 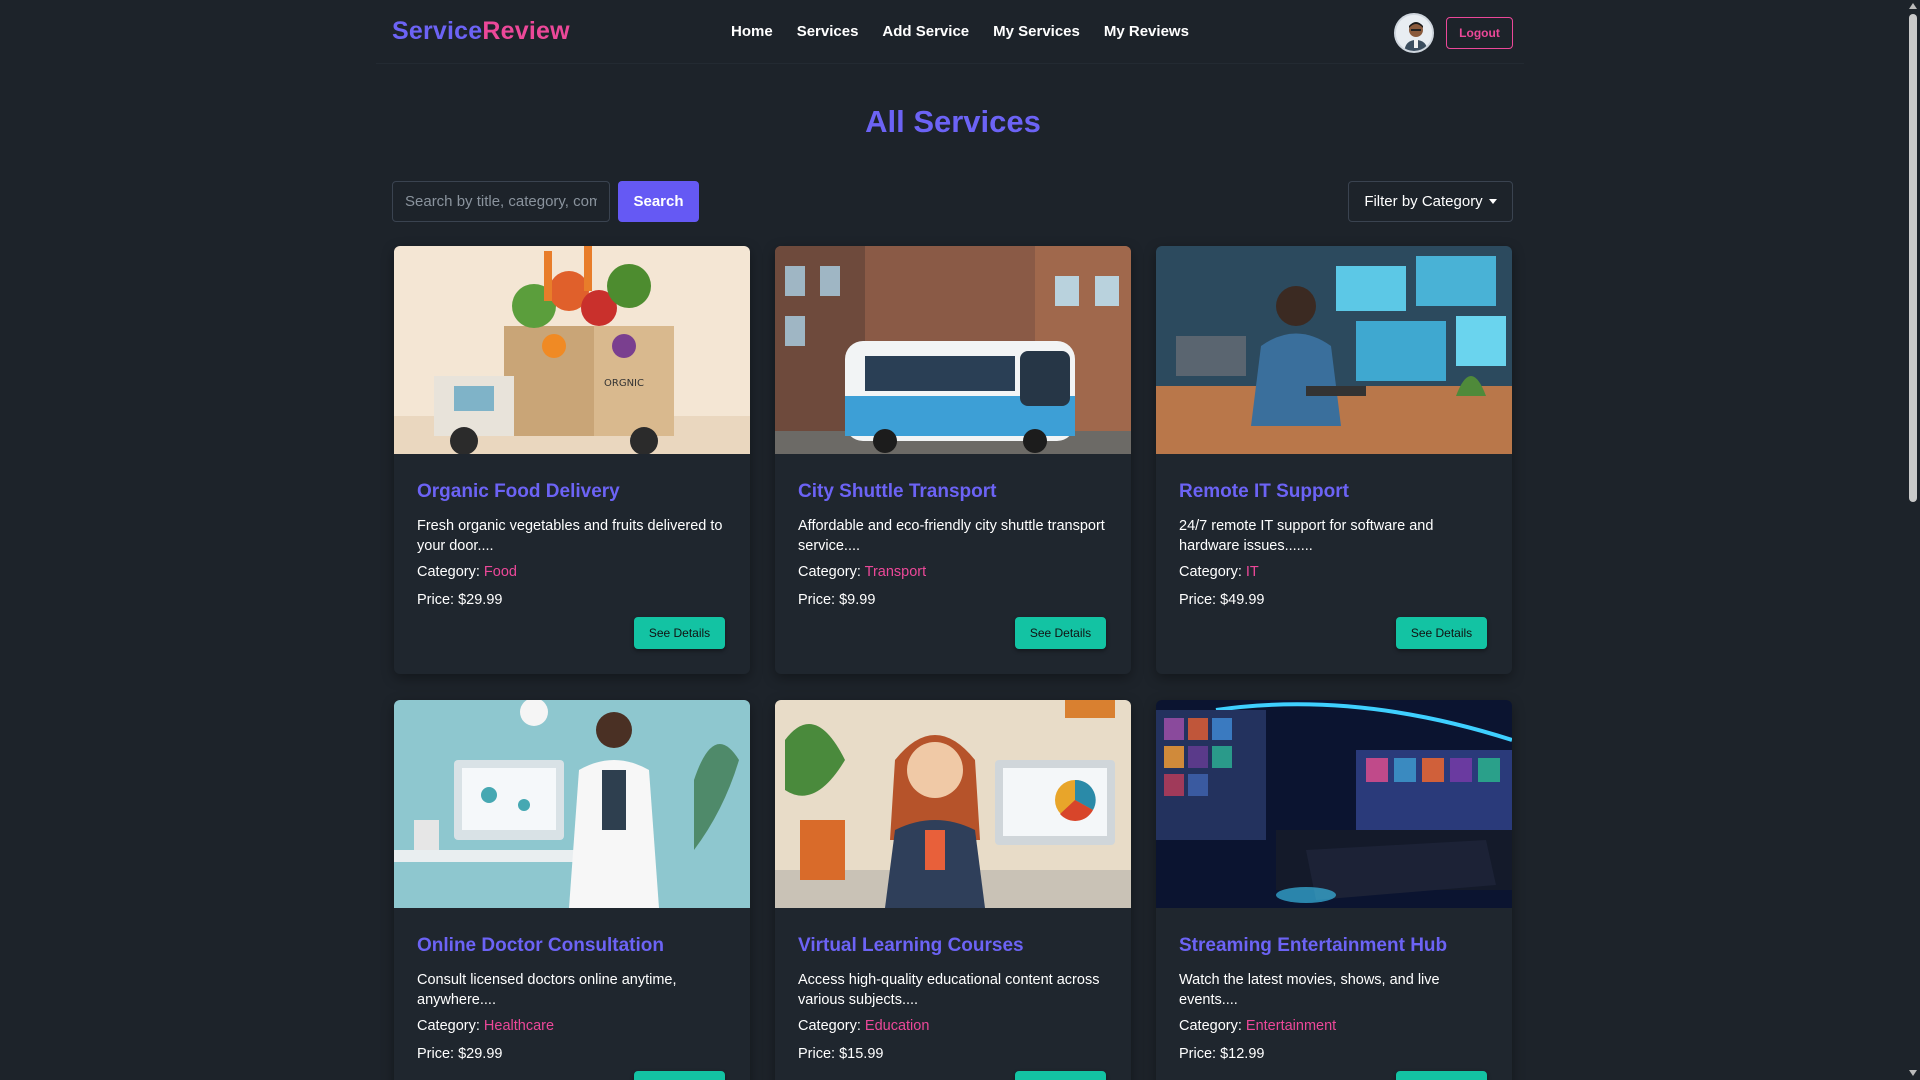 I want to click on category-value: Entertainment, so click(x=1291, y=1026).